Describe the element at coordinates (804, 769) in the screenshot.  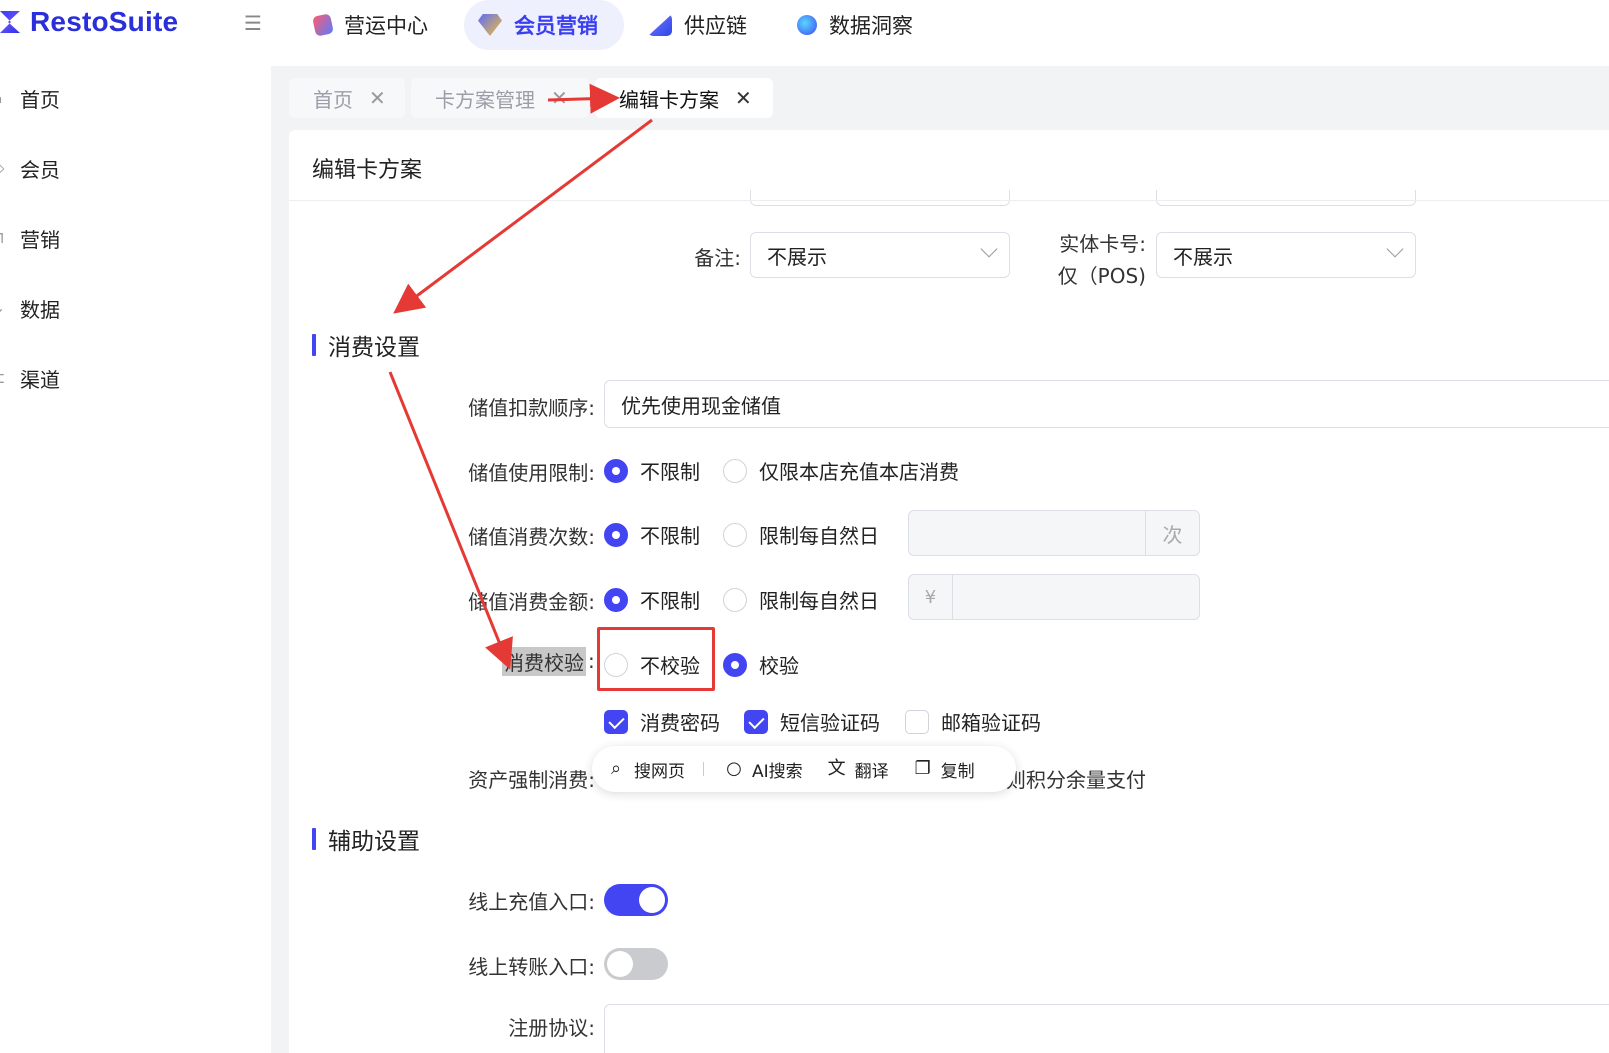
I see `text-selection-popup: ⌕ 搜网页 ○ AI搜索 文 翻译 ❐ 复制` at that location.